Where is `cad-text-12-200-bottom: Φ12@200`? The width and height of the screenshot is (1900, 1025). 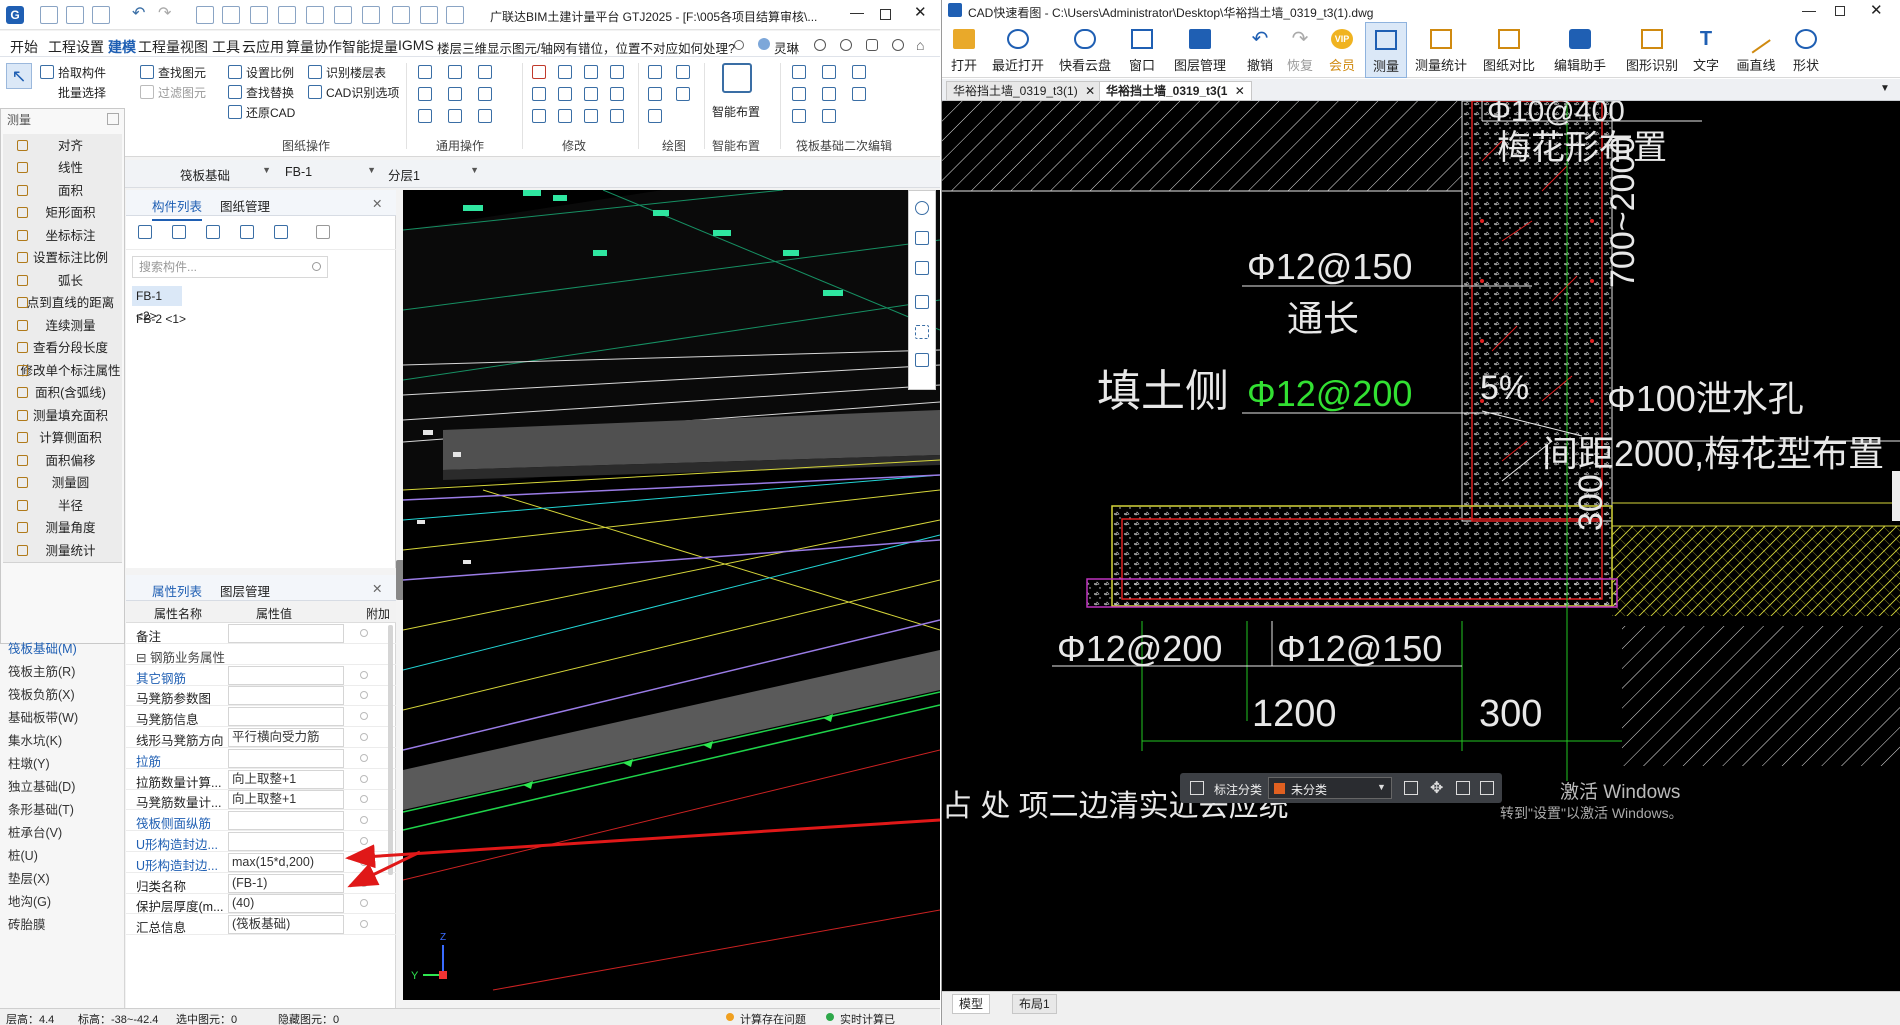 cad-text-12-200-bottom: Φ12@200 is located at coordinates (1139, 648).